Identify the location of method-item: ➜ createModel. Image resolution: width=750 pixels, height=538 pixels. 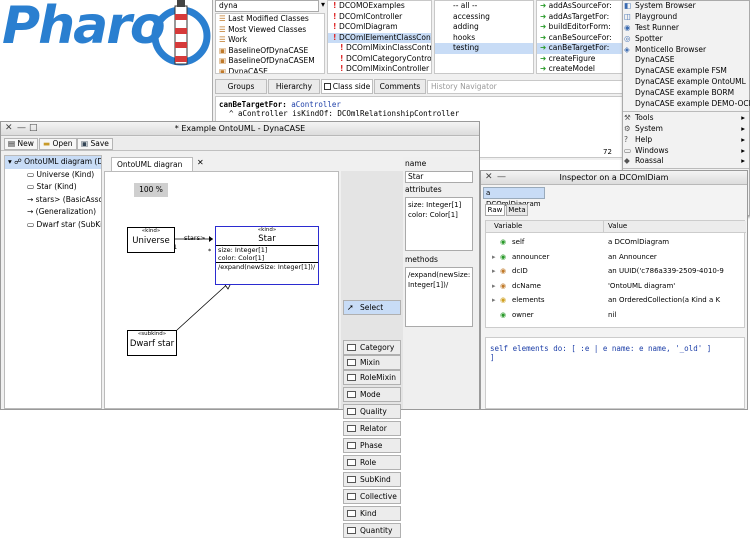
(582, 68).